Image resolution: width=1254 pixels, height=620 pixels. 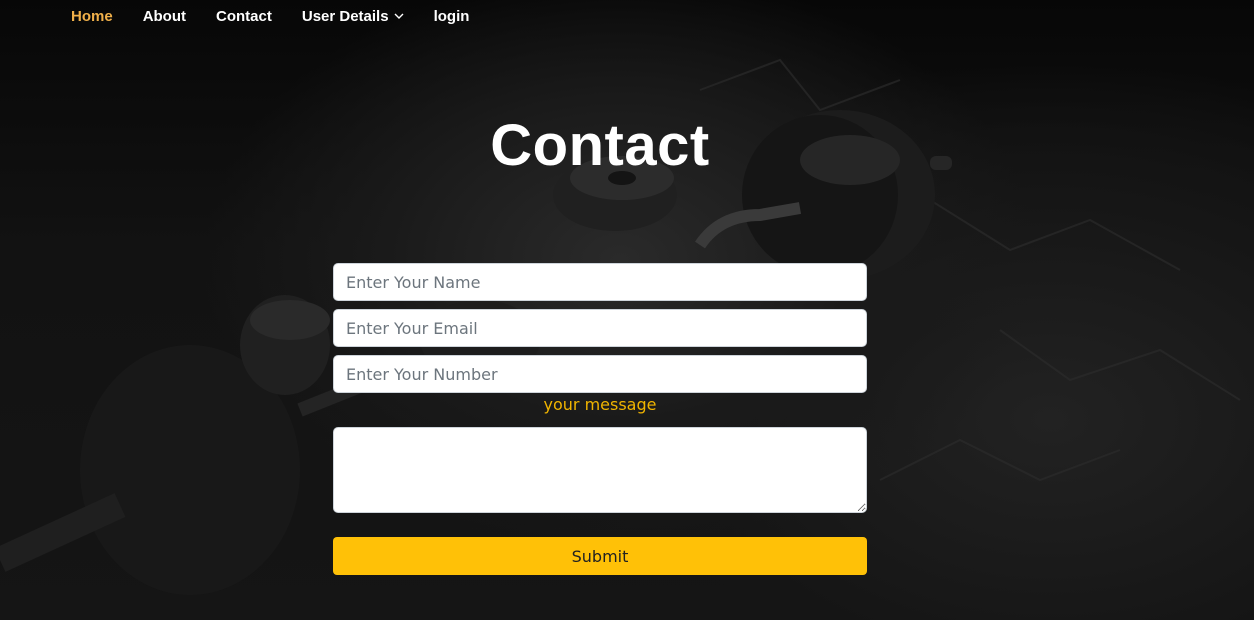 What do you see at coordinates (92, 16) in the screenshot?
I see `nav-home-link: Home` at bounding box center [92, 16].